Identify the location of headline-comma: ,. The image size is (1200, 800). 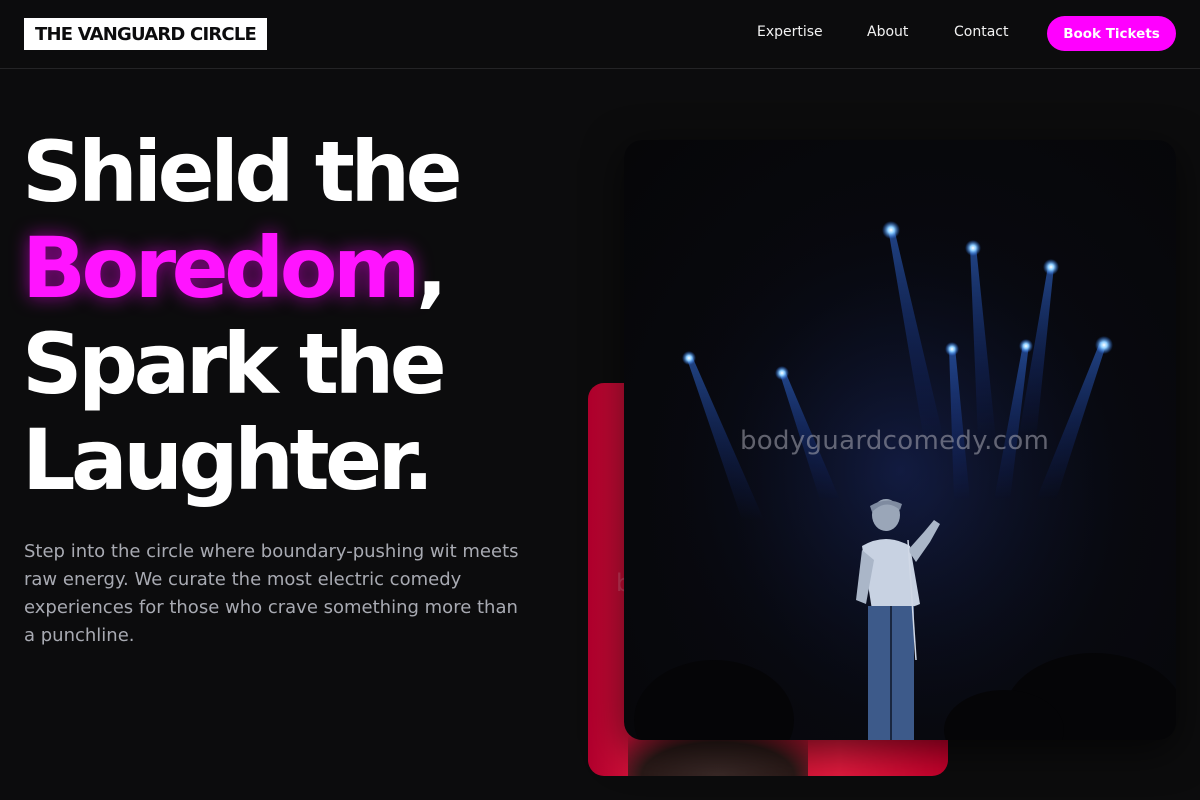
(432, 268).